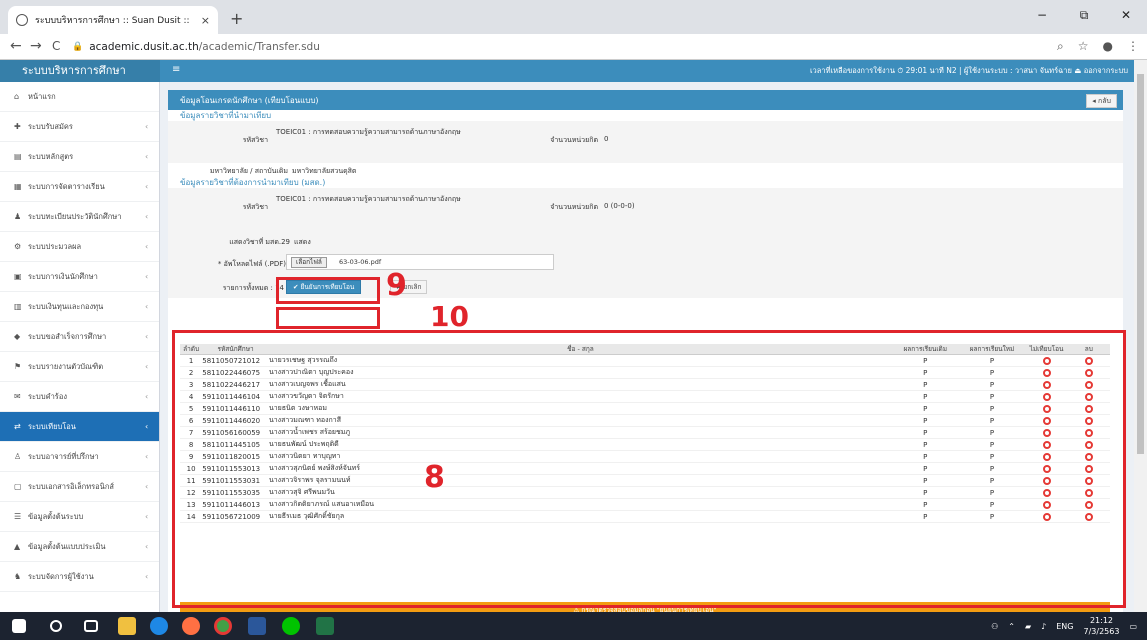  Describe the element at coordinates (253, 288) in the screenshot. I see `count-label: รายการทั้งหมด : 14` at that location.